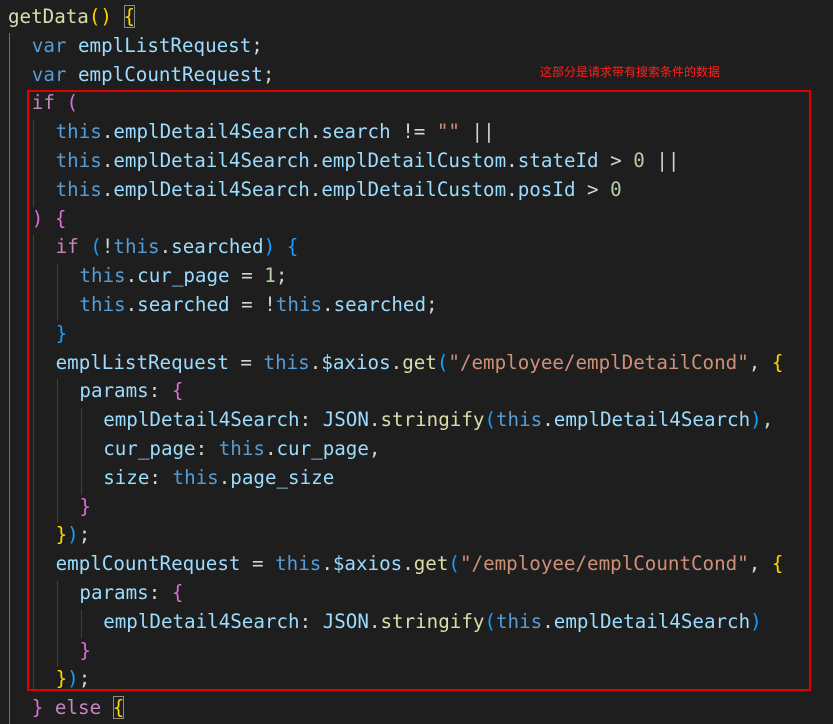 Image resolution: width=833 pixels, height=724 pixels. What do you see at coordinates (72, 16) in the screenshot?
I see `code-line: getData() {` at bounding box center [72, 16].